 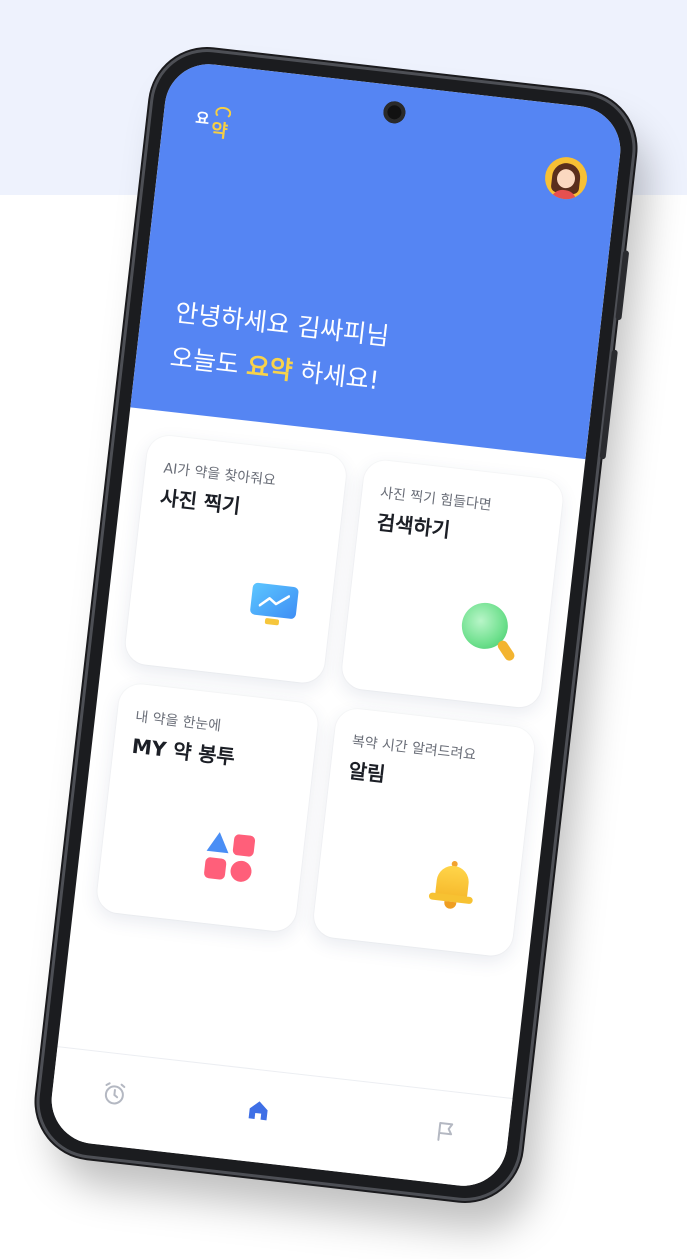 I want to click on greeting-highlight: 요약, so click(x=270, y=368).